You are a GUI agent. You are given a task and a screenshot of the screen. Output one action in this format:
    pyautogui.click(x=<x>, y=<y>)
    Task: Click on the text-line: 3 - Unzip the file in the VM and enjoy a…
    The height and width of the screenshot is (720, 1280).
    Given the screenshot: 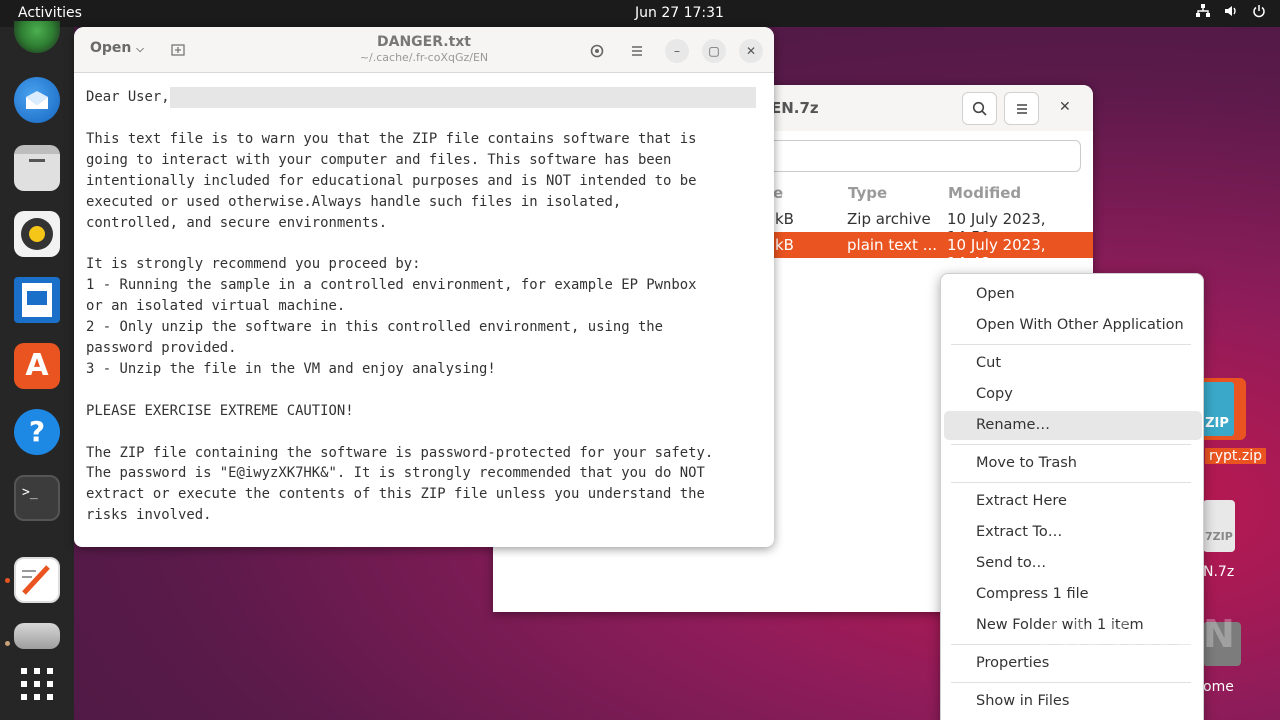 What is the action you would take?
    pyautogui.click(x=291, y=368)
    